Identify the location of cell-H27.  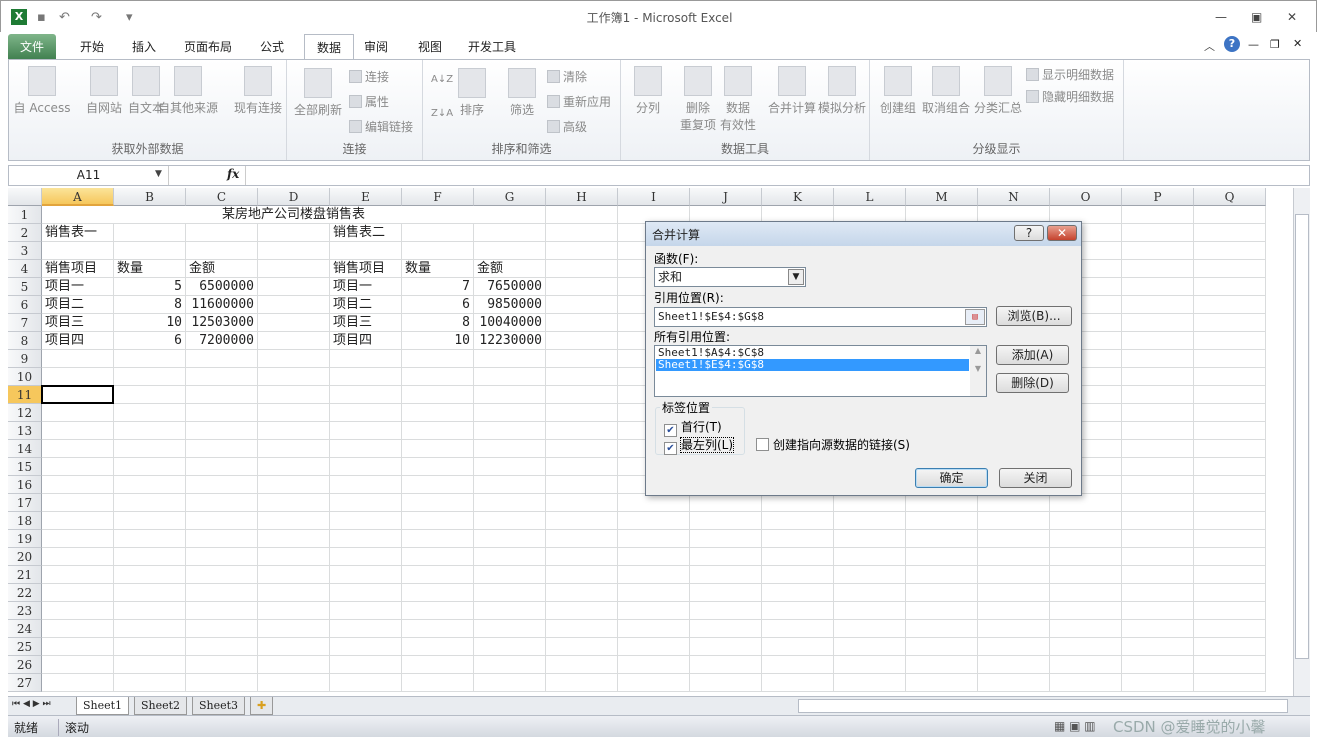
(582, 683).